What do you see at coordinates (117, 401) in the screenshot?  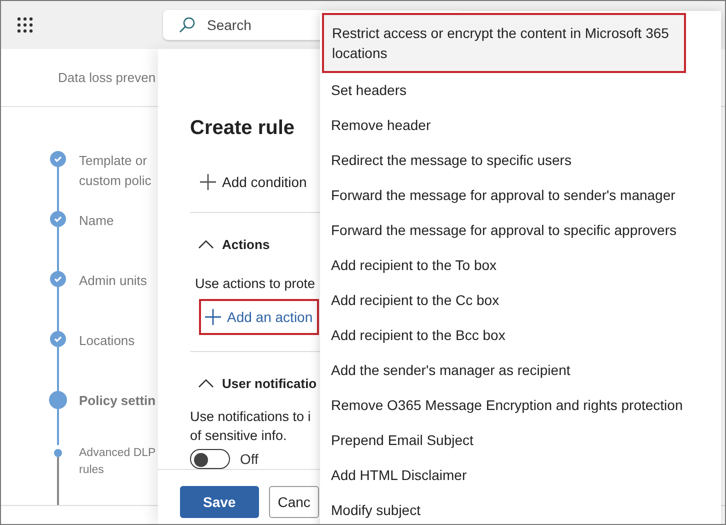 I see `step-label: Policy settin` at bounding box center [117, 401].